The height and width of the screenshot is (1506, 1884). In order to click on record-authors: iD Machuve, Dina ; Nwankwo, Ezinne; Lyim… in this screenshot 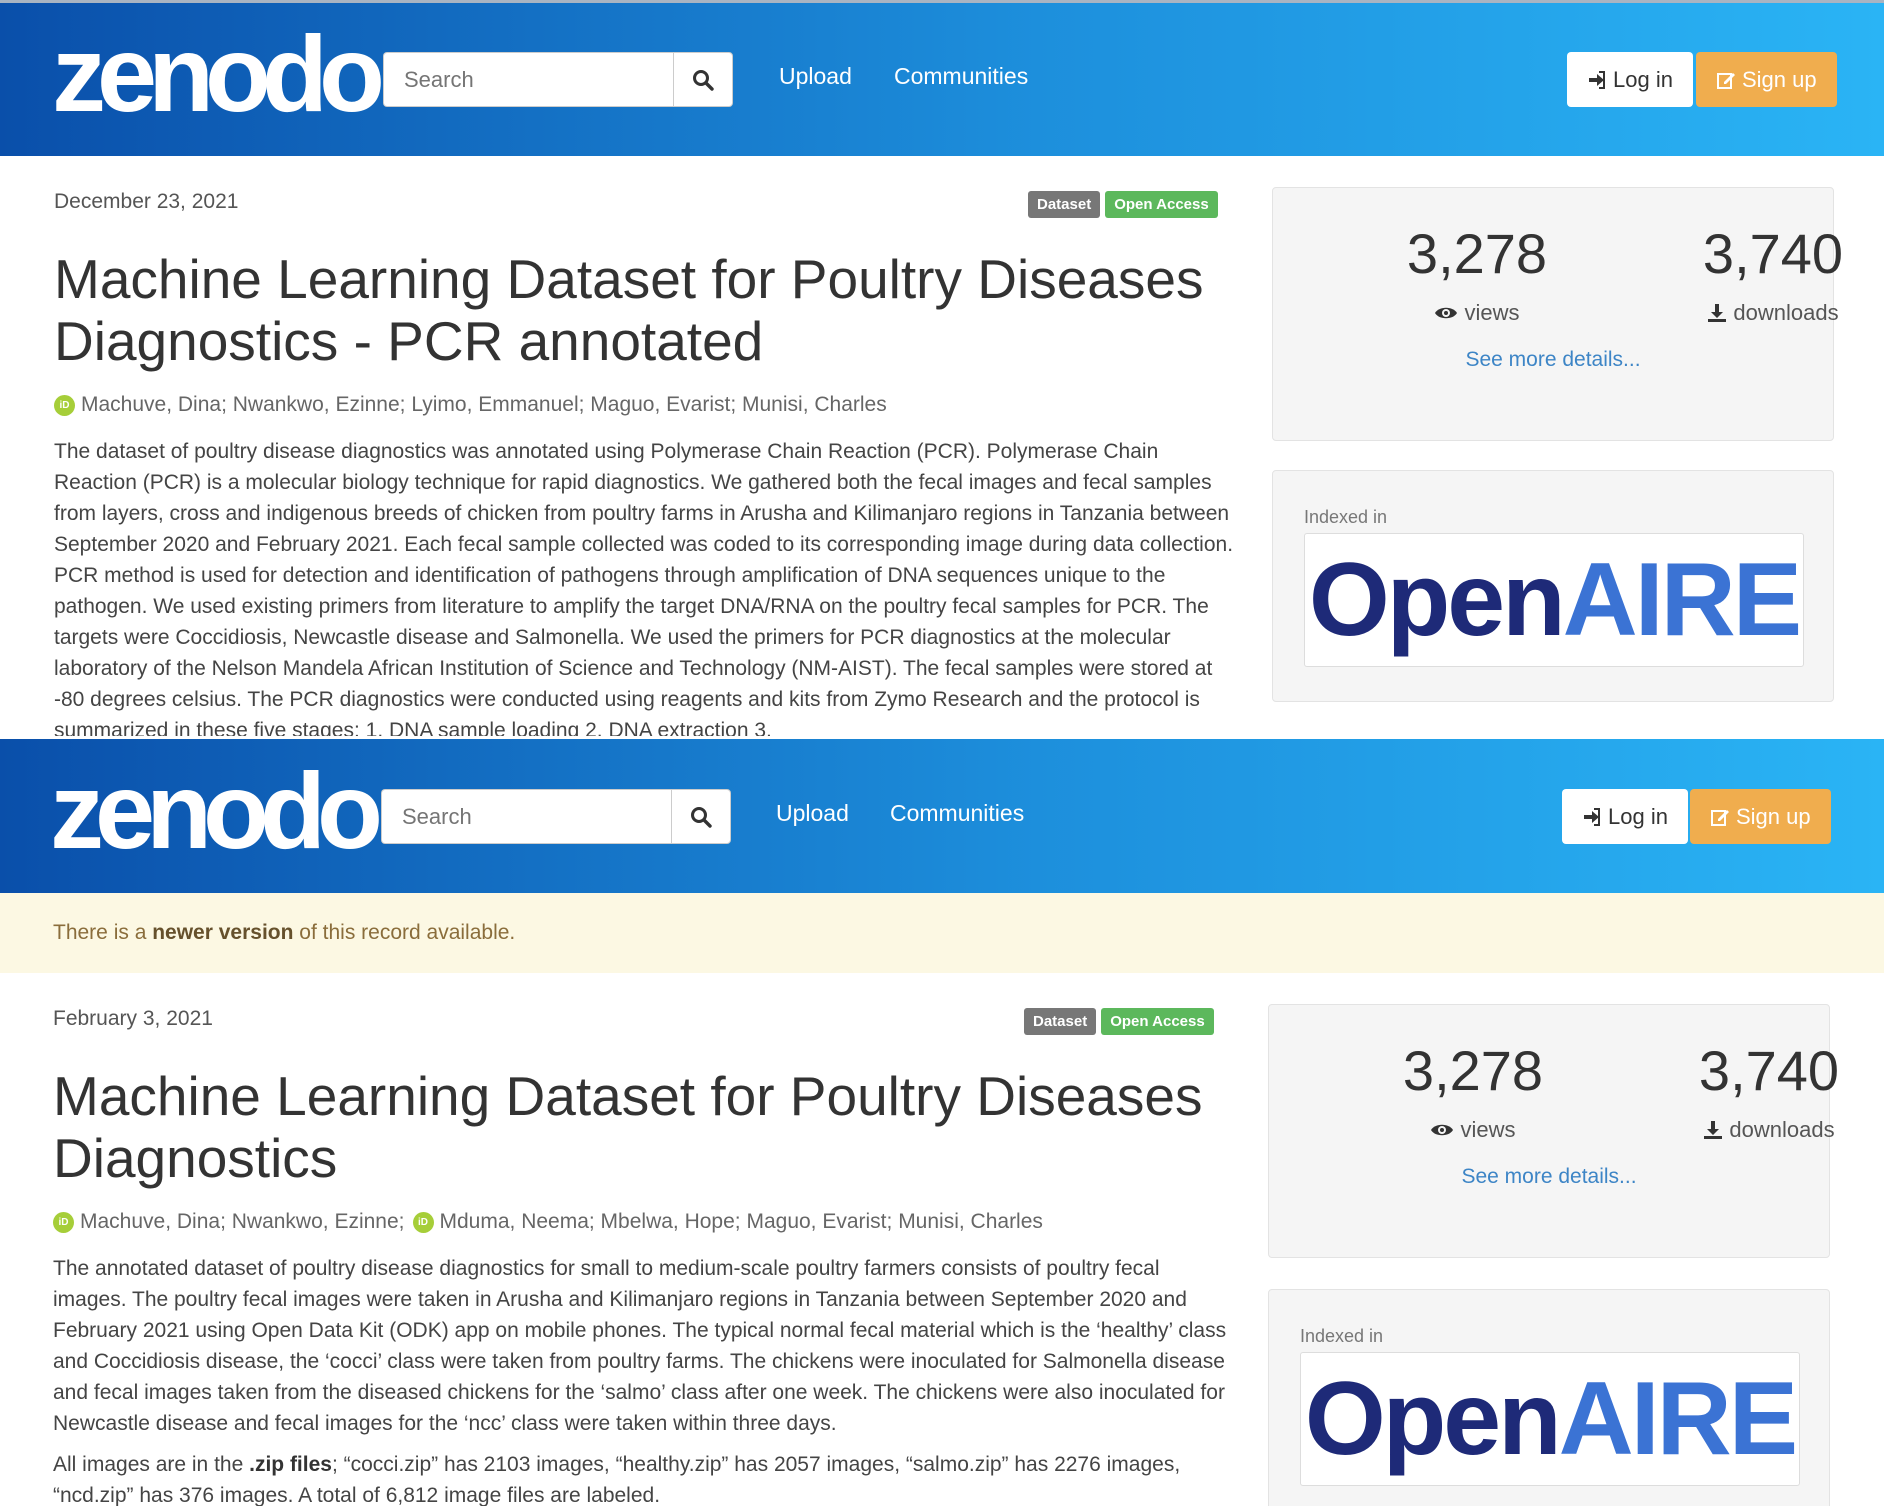, I will do `click(470, 405)`.